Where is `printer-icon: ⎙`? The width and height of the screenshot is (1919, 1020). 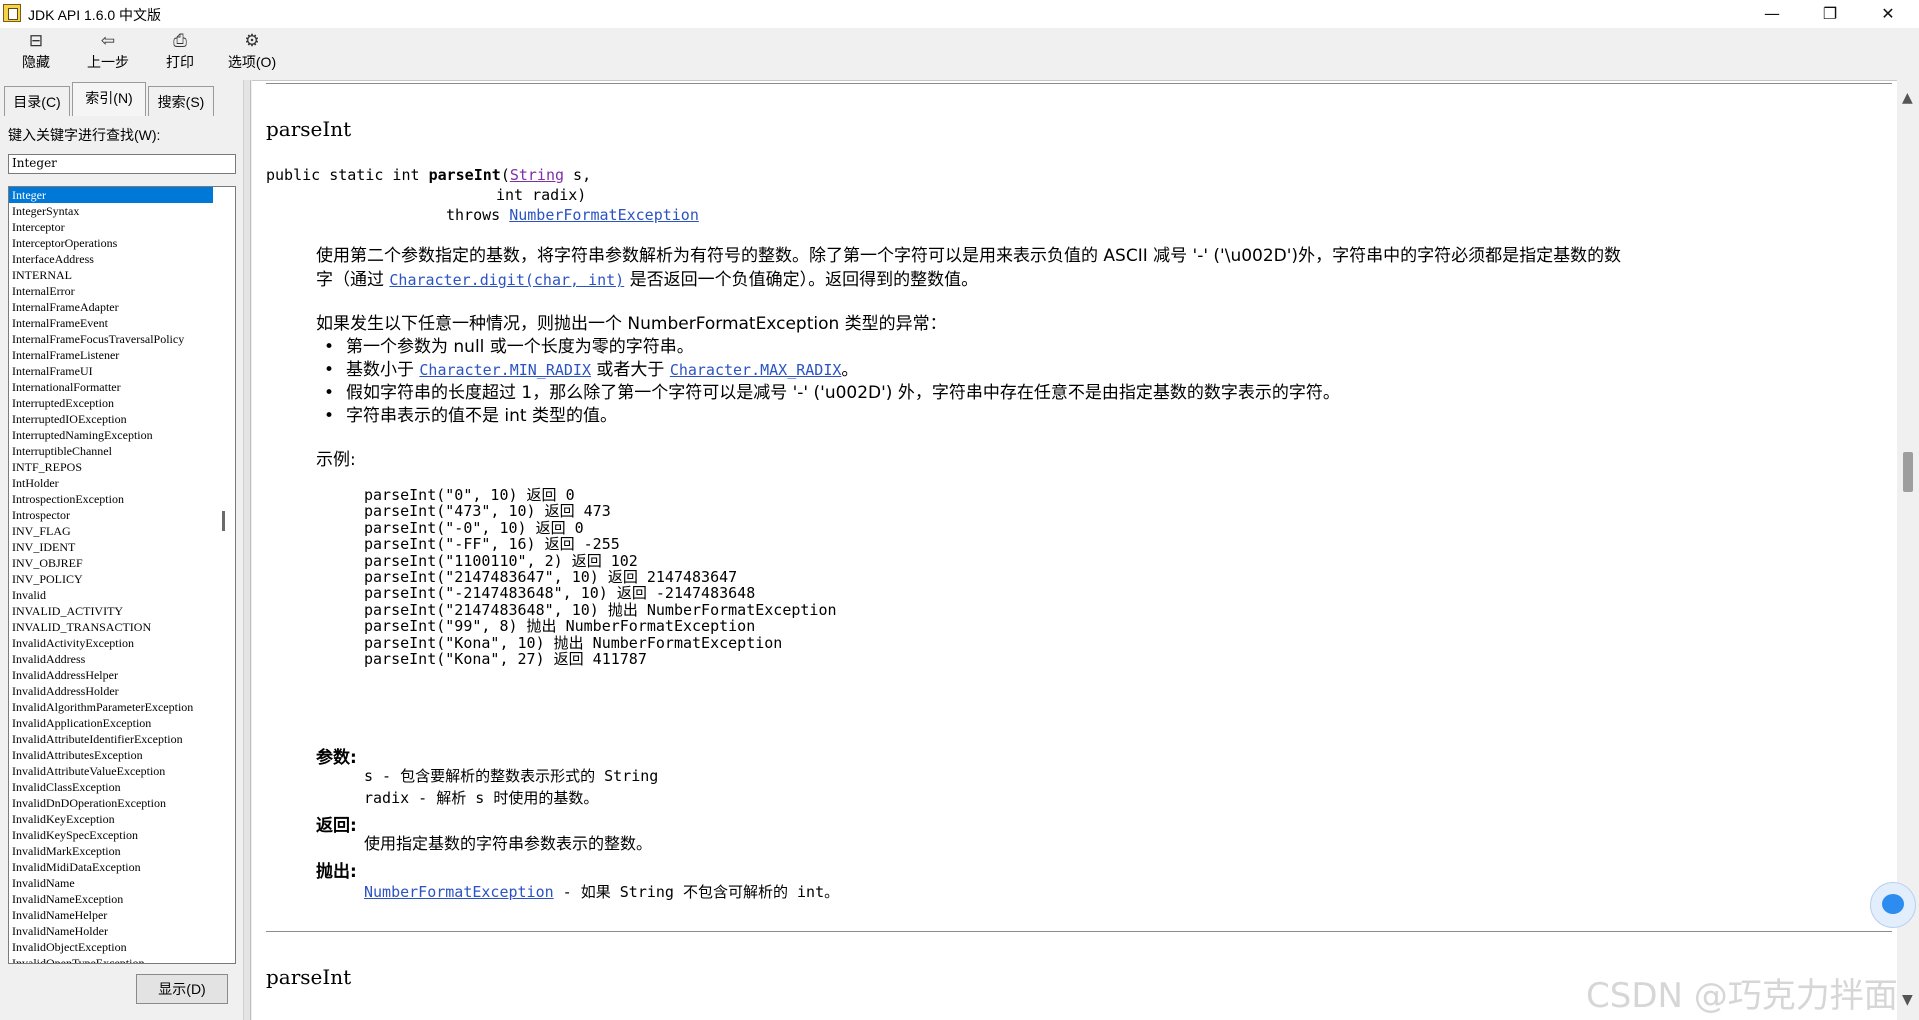 printer-icon: ⎙ is located at coordinates (180, 40).